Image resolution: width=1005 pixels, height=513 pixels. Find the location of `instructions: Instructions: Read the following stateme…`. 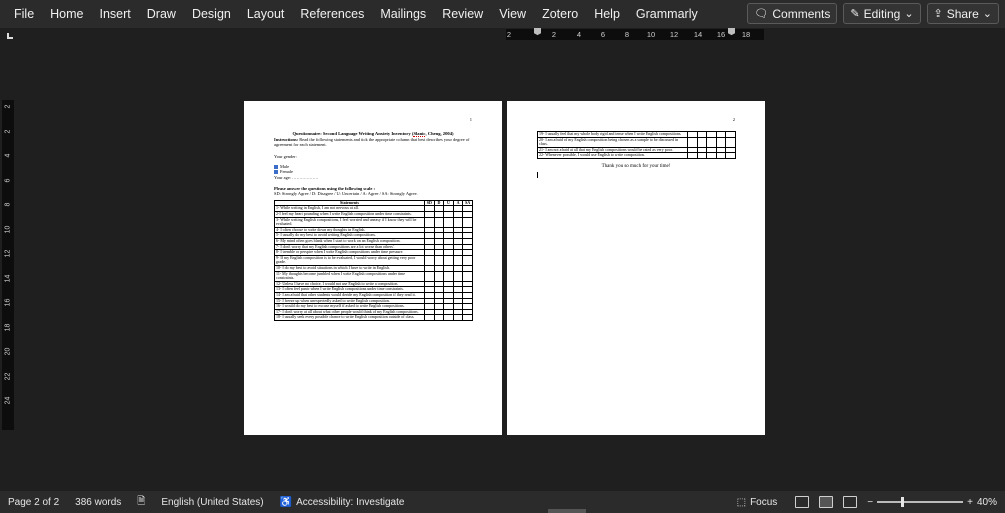

instructions: Instructions: Read the following stateme… is located at coordinates (372, 142).